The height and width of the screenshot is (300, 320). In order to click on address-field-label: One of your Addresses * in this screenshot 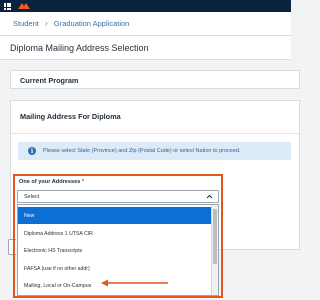, I will do `click(51, 182)`.